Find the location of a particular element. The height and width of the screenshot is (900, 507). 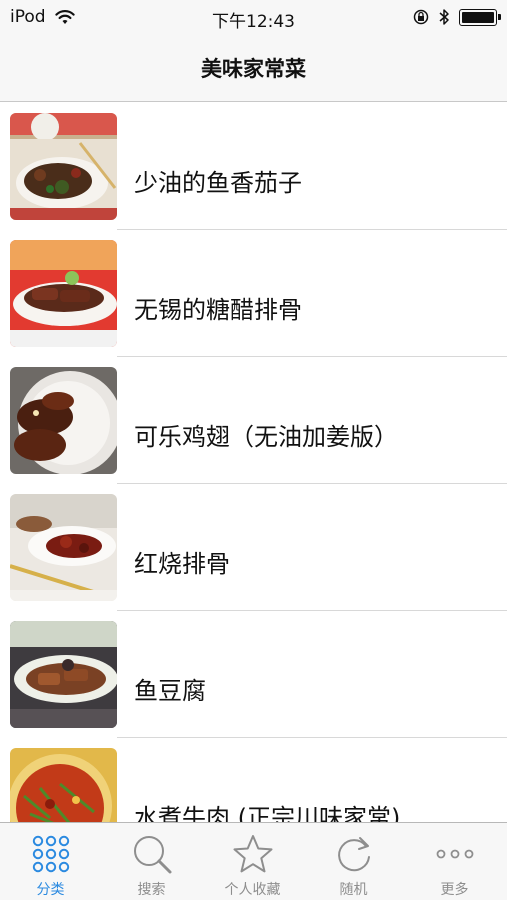

recipe-title: 鱼豆腐 is located at coordinates (170, 691).